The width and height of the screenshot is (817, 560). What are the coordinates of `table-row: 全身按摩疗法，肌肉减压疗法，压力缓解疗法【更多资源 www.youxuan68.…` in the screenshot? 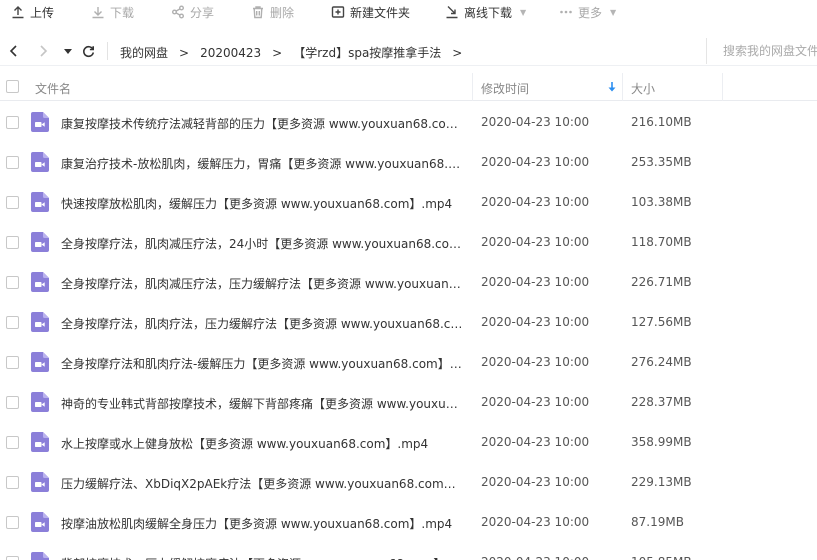 It's located at (408, 282).